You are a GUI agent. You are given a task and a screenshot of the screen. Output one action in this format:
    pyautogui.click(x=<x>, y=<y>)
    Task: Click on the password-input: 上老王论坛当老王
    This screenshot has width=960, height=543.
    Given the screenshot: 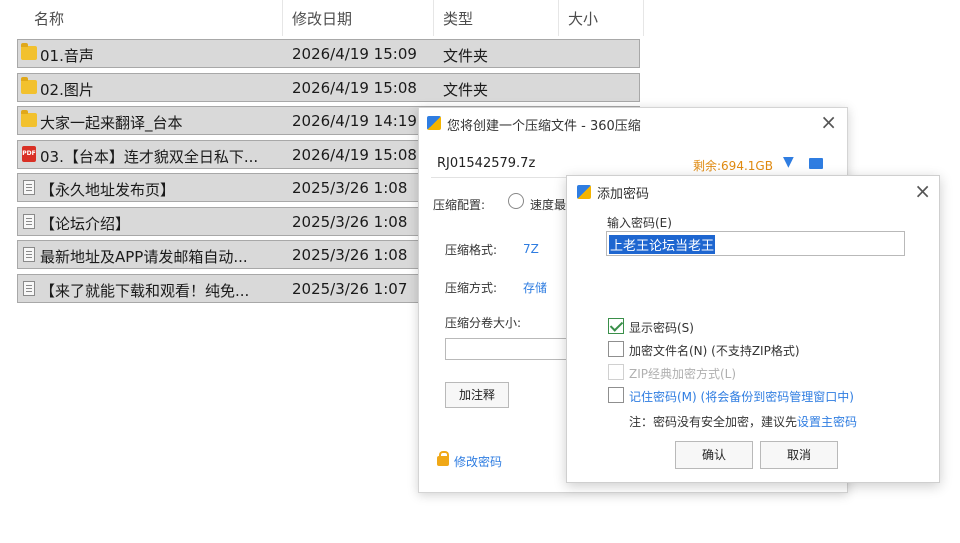 What is the action you would take?
    pyautogui.click(x=755, y=243)
    